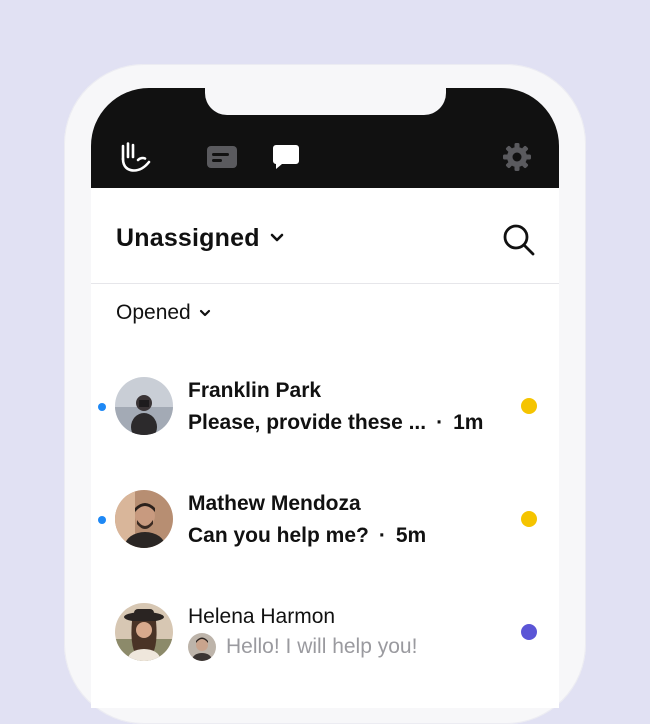 The image size is (650, 724). I want to click on message-preview-row: Hello! I will help you!, so click(302, 647).